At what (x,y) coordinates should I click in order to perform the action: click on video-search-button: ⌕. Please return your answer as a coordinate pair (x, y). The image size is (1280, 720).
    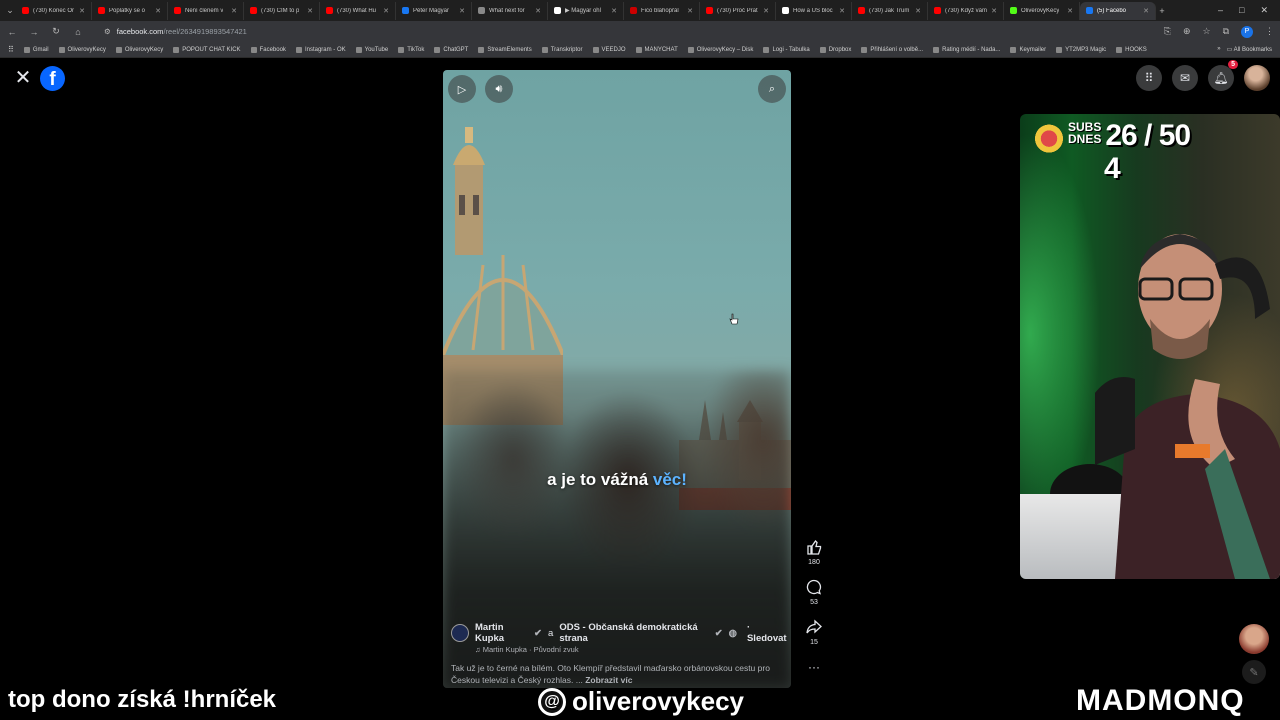
    Looking at the image, I should click on (772, 89).